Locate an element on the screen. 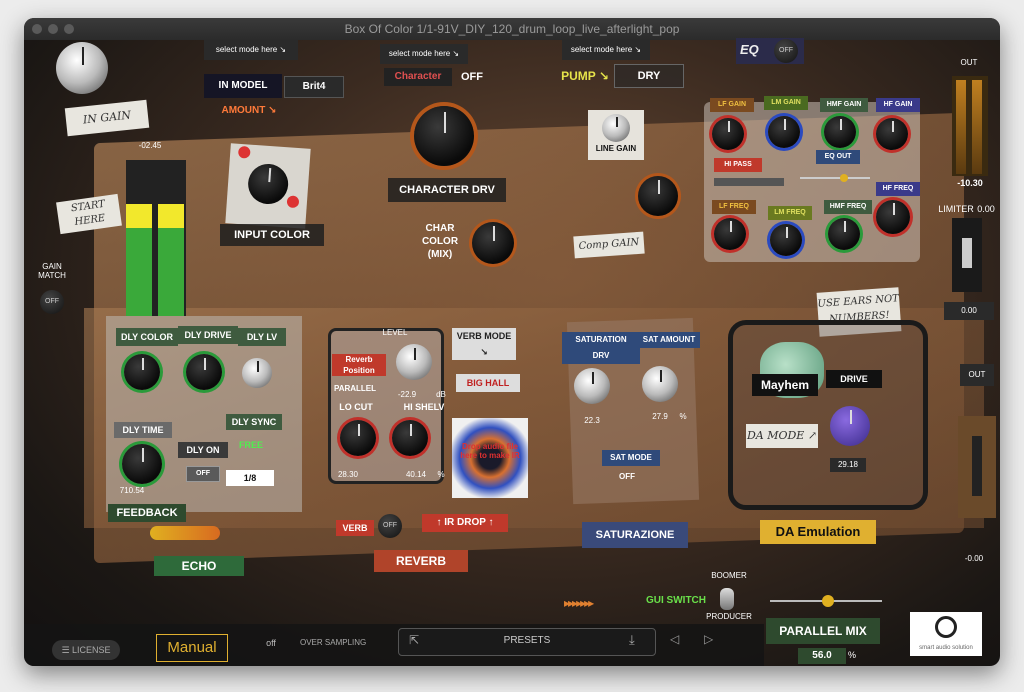 Image resolution: width=1024 pixels, height=692 pixels. oversampling-label: OVER SAMPLING is located at coordinates (333, 642).